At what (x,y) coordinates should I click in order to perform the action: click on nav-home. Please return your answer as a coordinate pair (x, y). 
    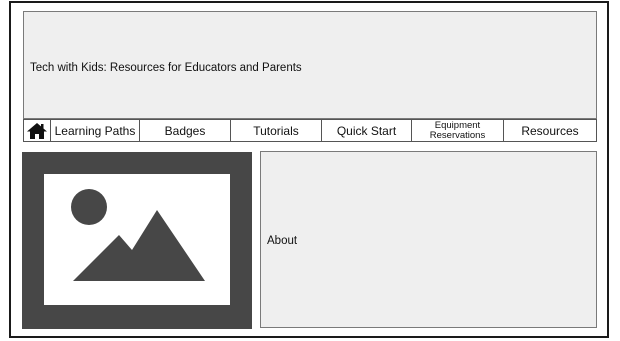
    Looking at the image, I should click on (37, 130).